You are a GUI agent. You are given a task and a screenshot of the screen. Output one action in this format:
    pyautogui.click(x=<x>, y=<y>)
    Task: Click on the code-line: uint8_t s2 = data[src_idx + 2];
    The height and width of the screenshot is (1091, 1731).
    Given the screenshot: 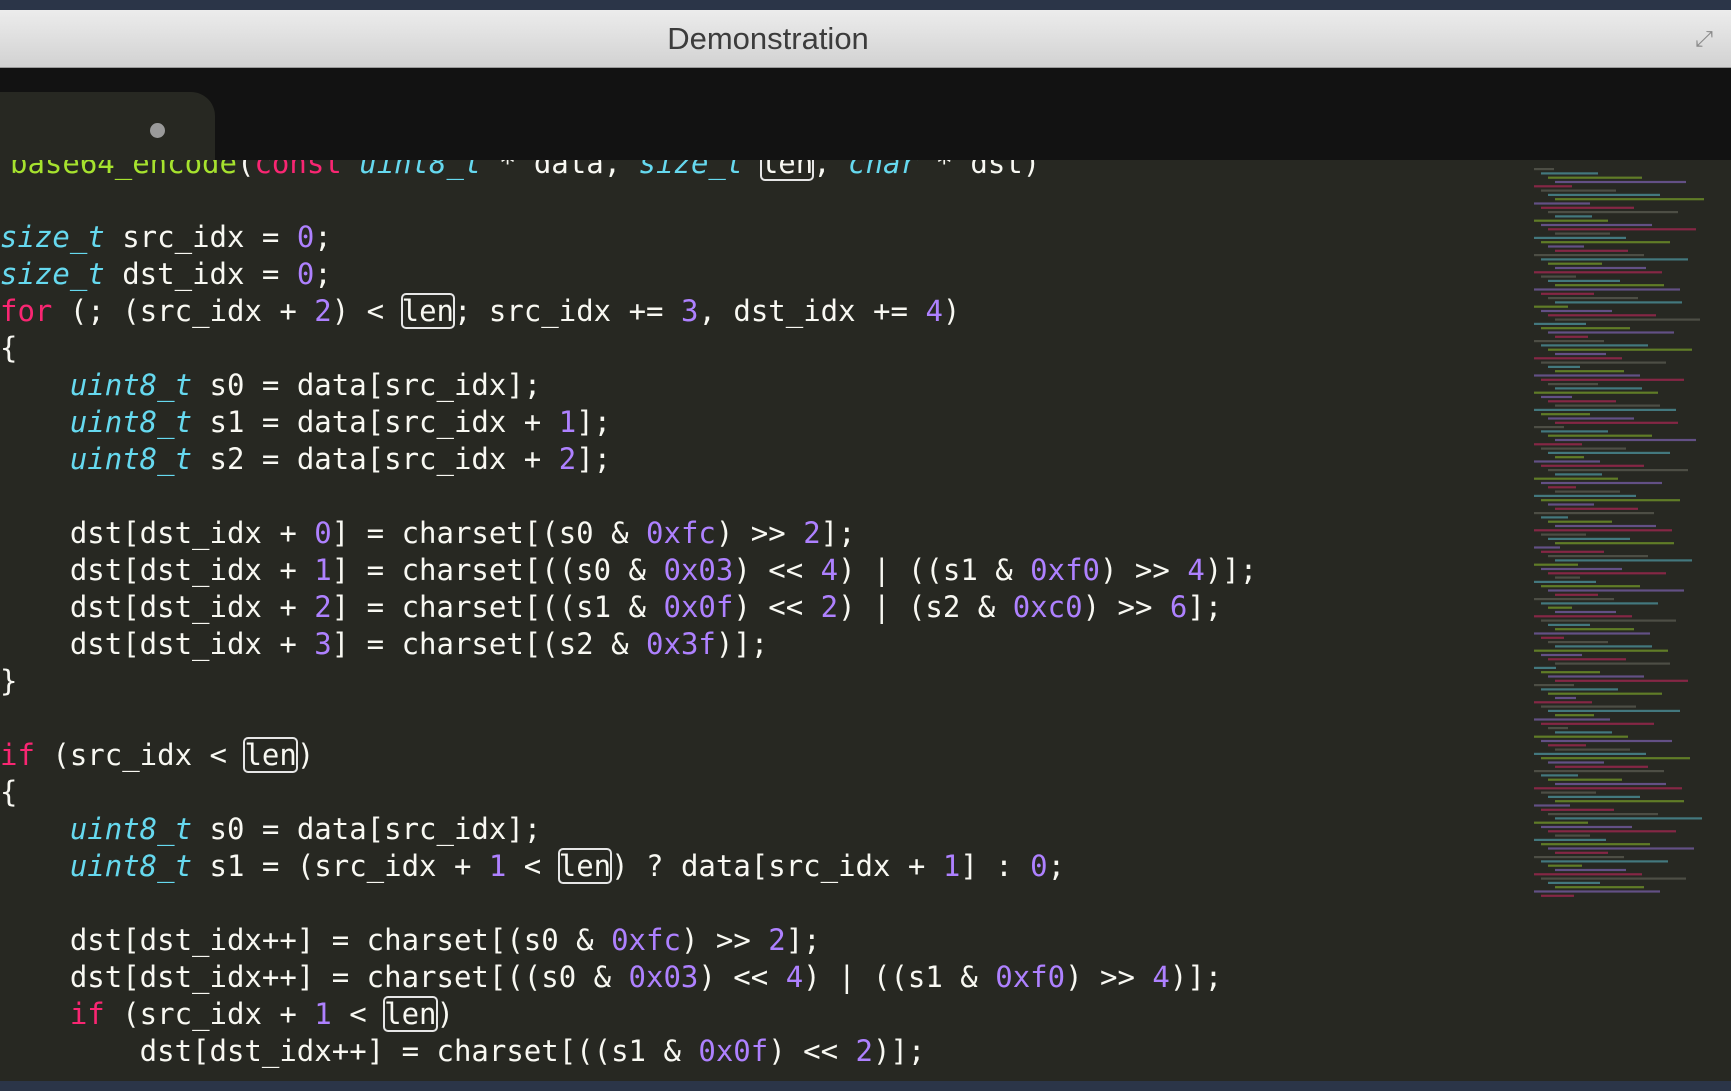 What is the action you would take?
    pyautogui.click(x=305, y=459)
    